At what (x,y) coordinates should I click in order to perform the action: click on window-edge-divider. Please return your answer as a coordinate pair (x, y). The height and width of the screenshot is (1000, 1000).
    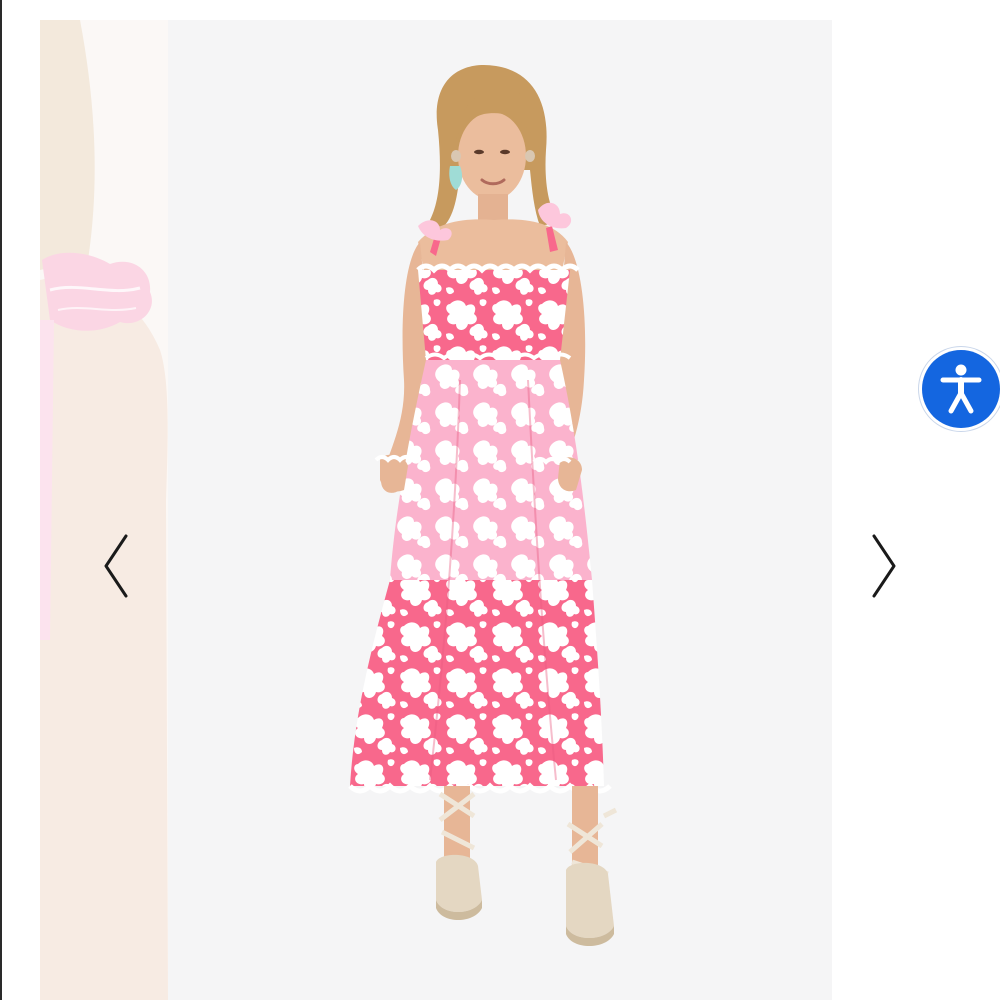
    Looking at the image, I should click on (1, 500).